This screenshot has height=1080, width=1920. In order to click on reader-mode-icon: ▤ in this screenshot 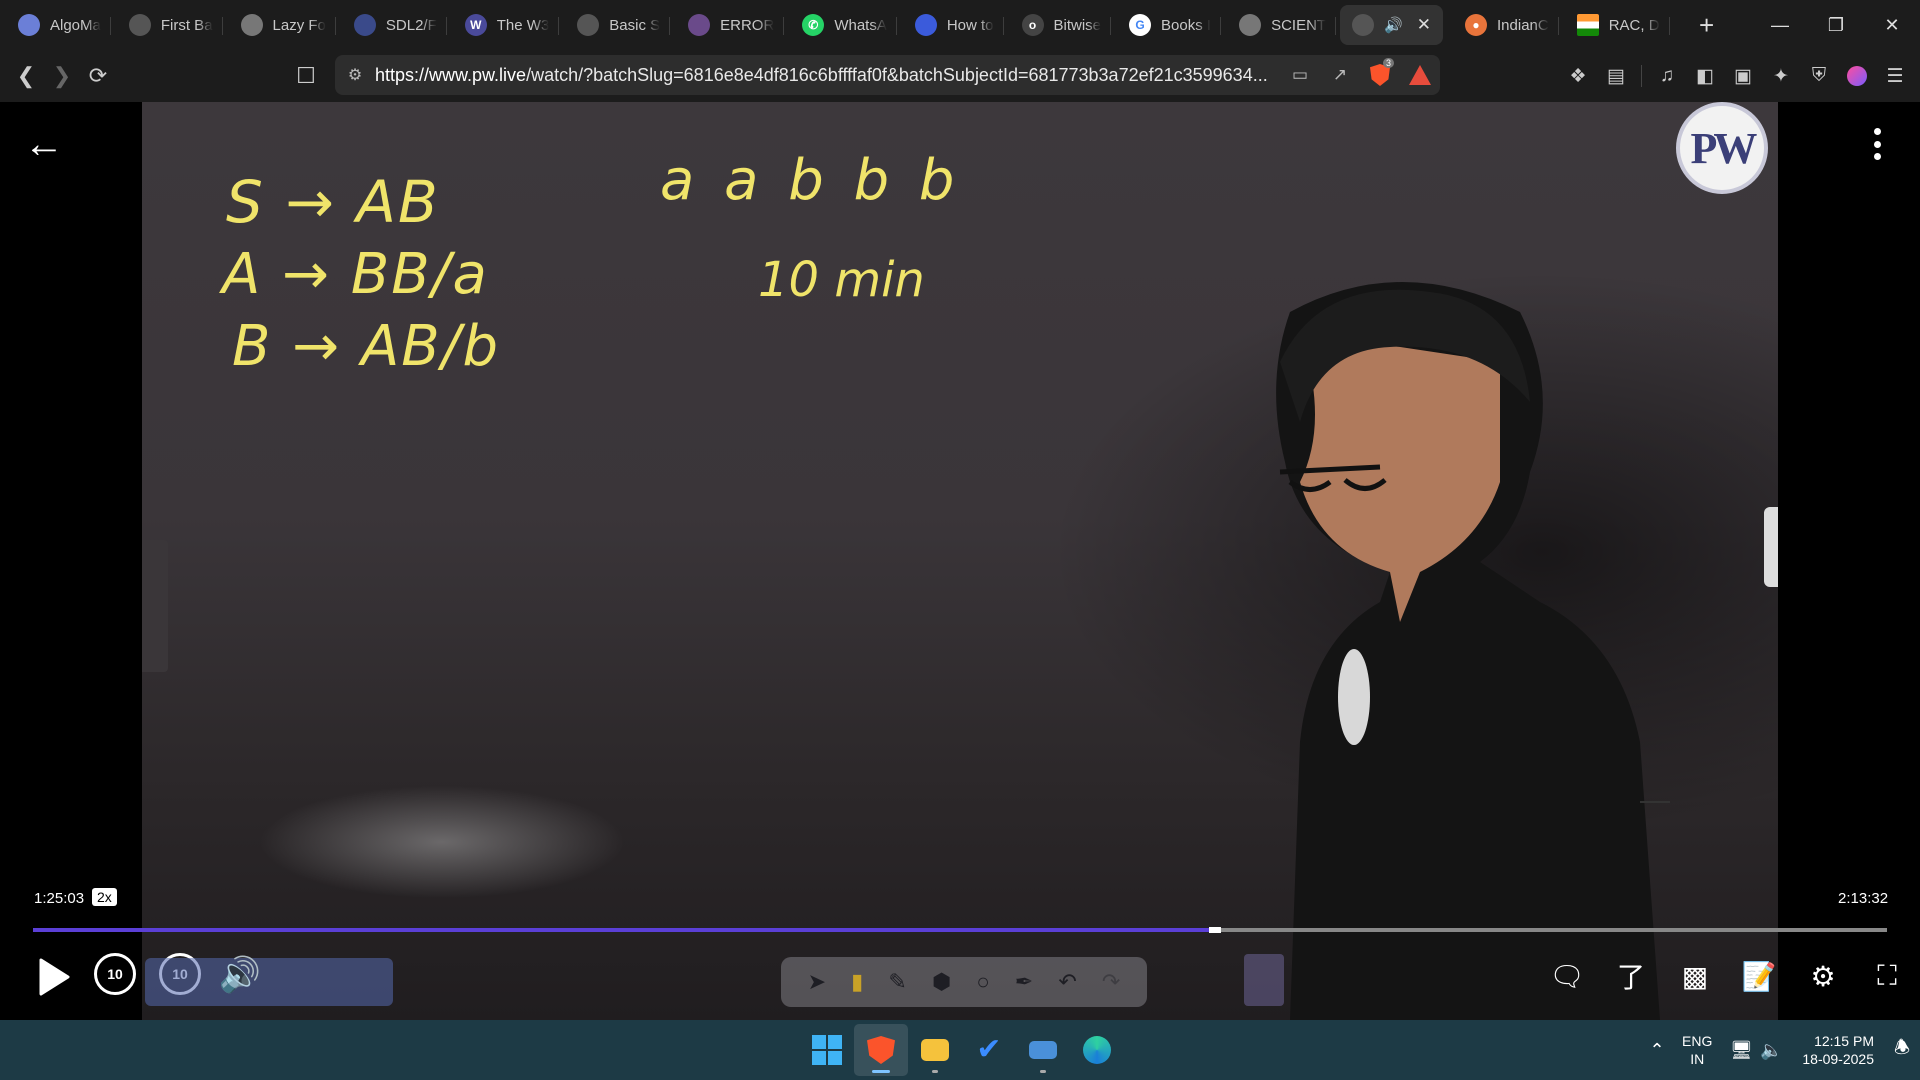, I will do `click(1616, 76)`.